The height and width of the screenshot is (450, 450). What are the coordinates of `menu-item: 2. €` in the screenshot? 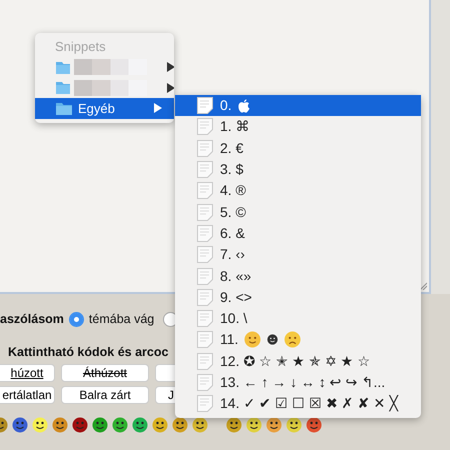 It's located at (298, 148).